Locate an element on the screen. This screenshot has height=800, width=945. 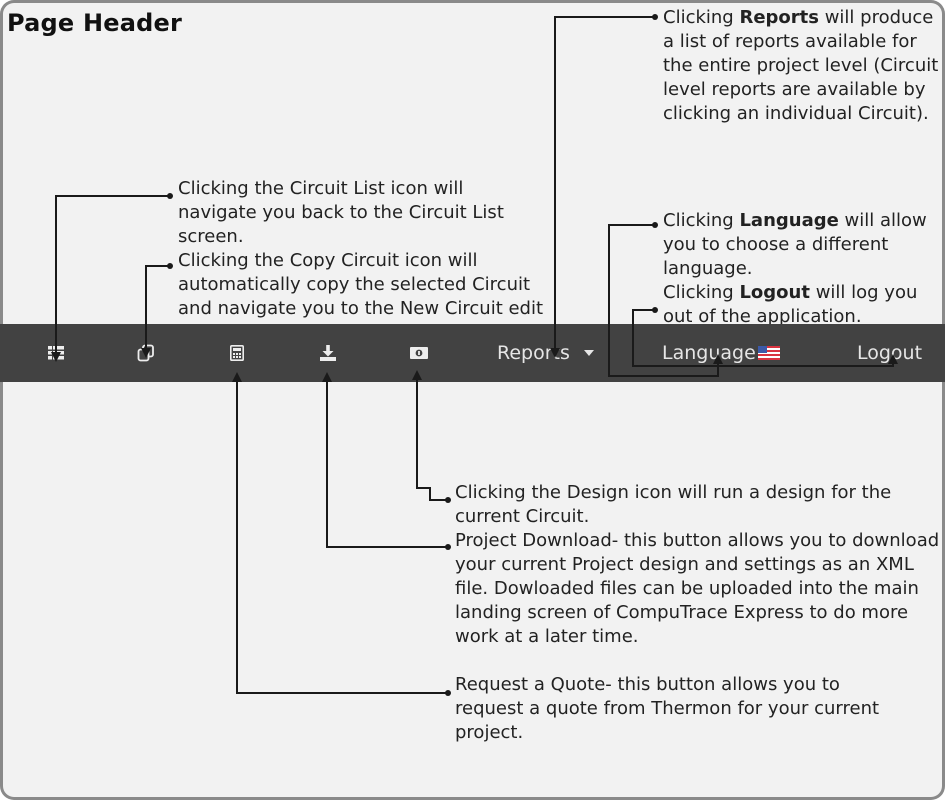
logout-label: Logout is located at coordinates (890, 353).